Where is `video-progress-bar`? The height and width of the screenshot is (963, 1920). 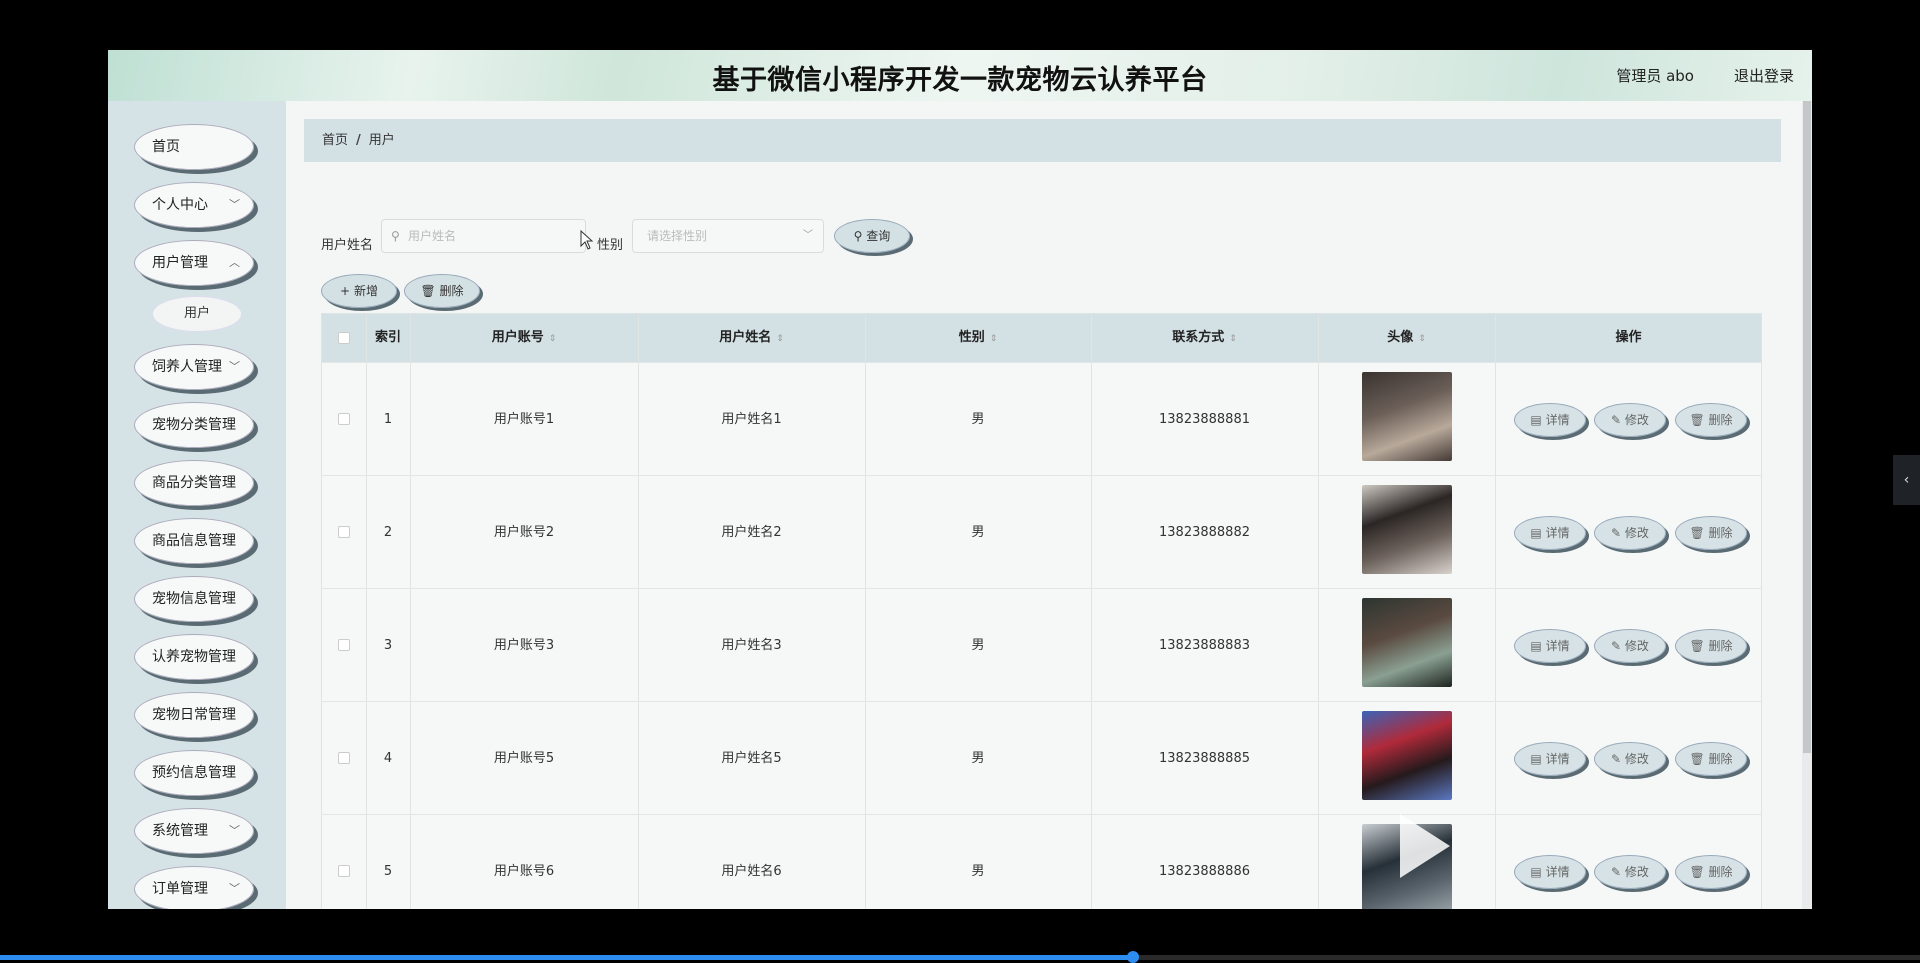 video-progress-bar is located at coordinates (960, 957).